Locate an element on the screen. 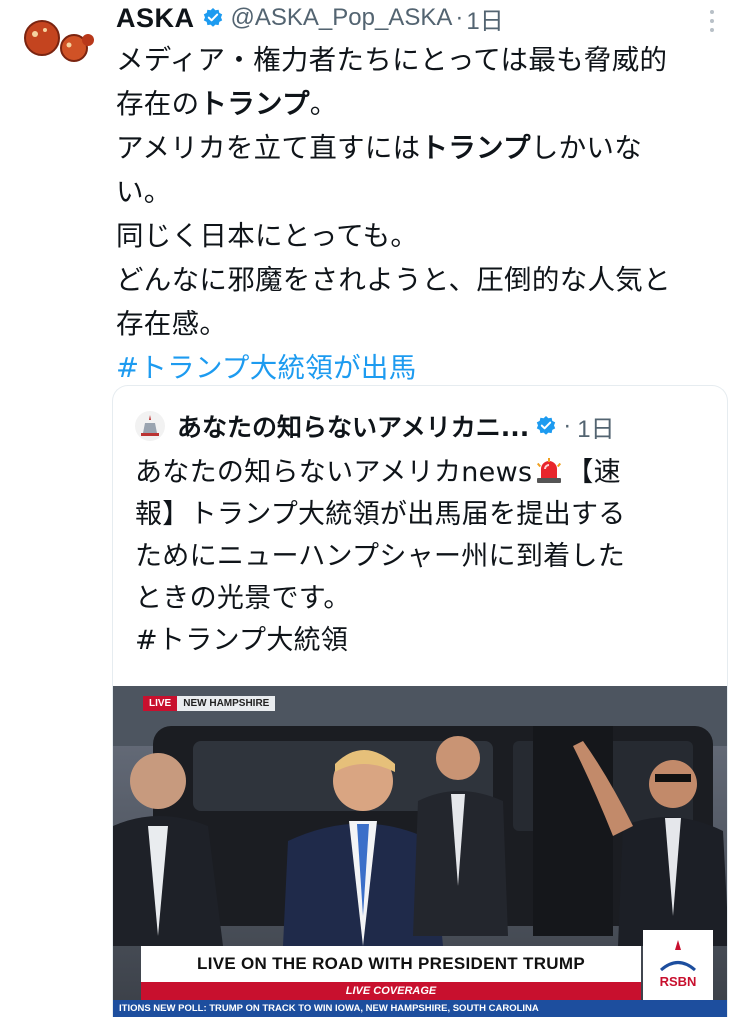  network-logo: RSBN is located at coordinates (678, 965).